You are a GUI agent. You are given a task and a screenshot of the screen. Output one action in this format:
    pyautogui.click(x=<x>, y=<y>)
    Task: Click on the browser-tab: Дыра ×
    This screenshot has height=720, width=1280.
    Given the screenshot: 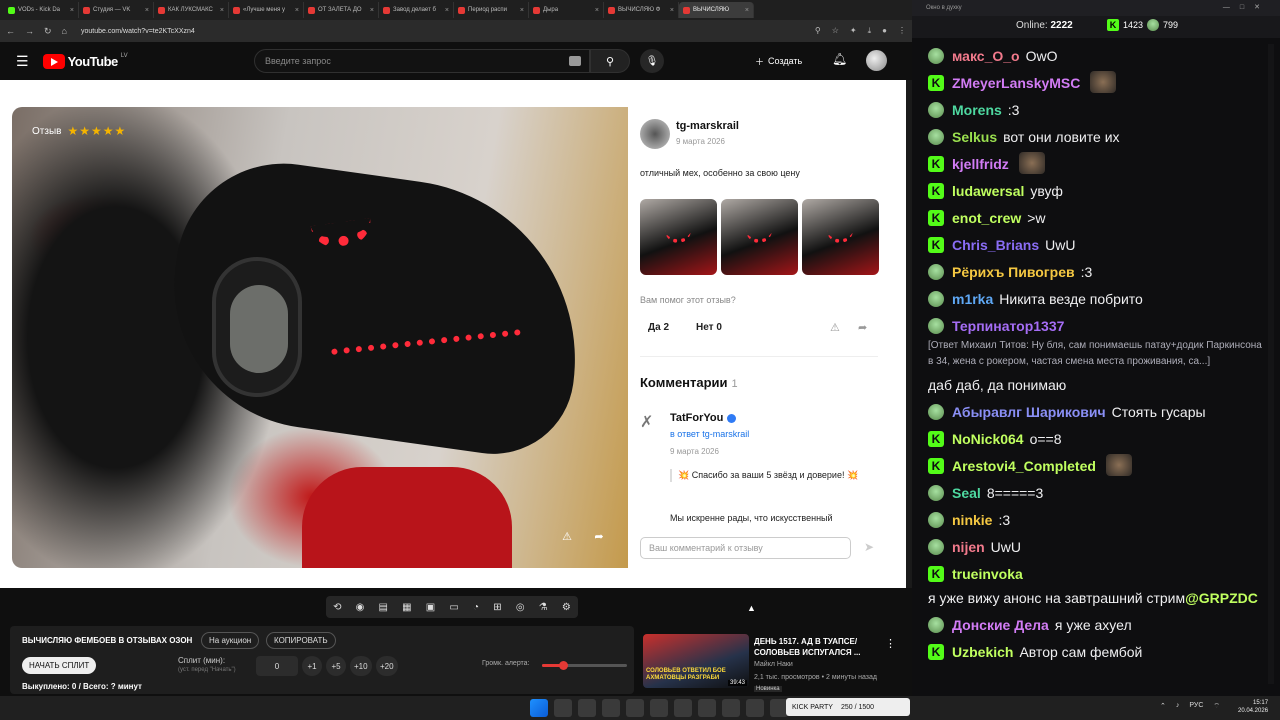 What is the action you would take?
    pyautogui.click(x=566, y=10)
    